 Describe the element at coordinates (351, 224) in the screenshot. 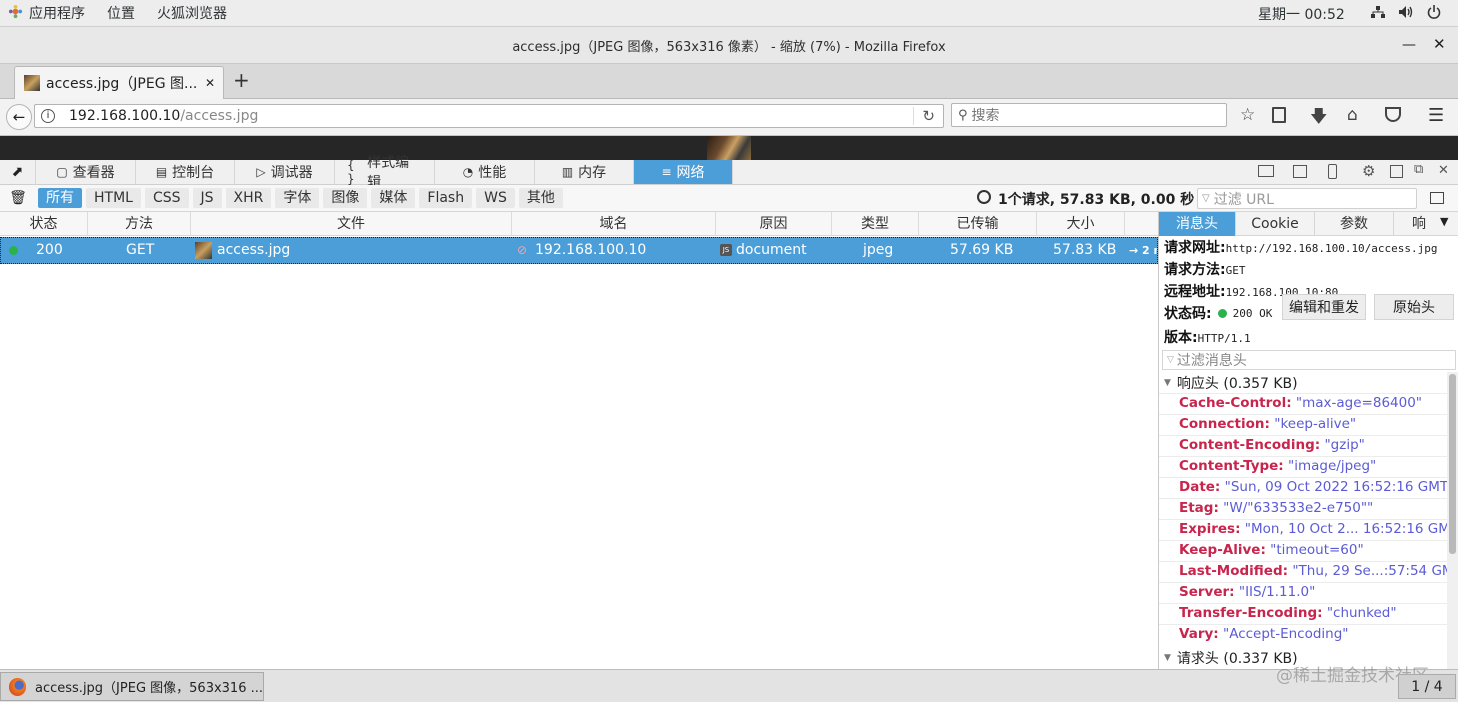

I see `column-file: 文件` at that location.